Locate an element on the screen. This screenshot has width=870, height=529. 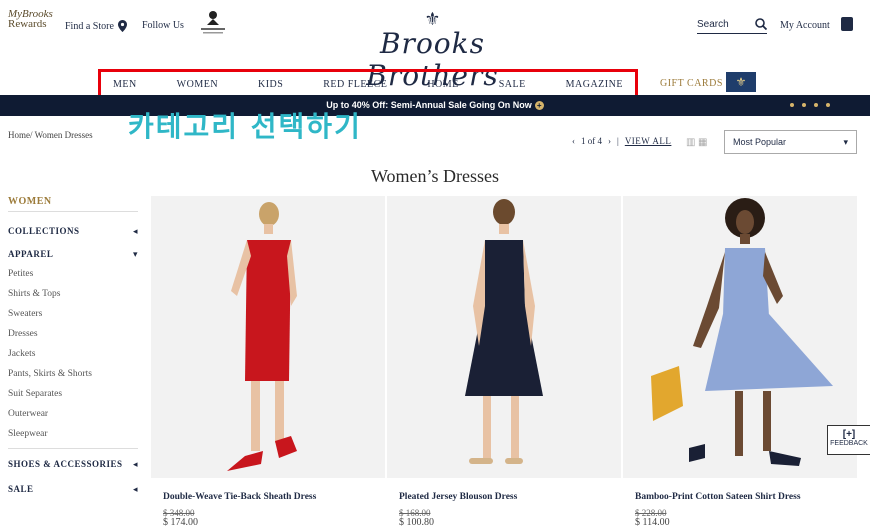
sidebar-shoes-accessories: SHOES & ACCESSORIES ◂ is located at coordinates (73, 461).